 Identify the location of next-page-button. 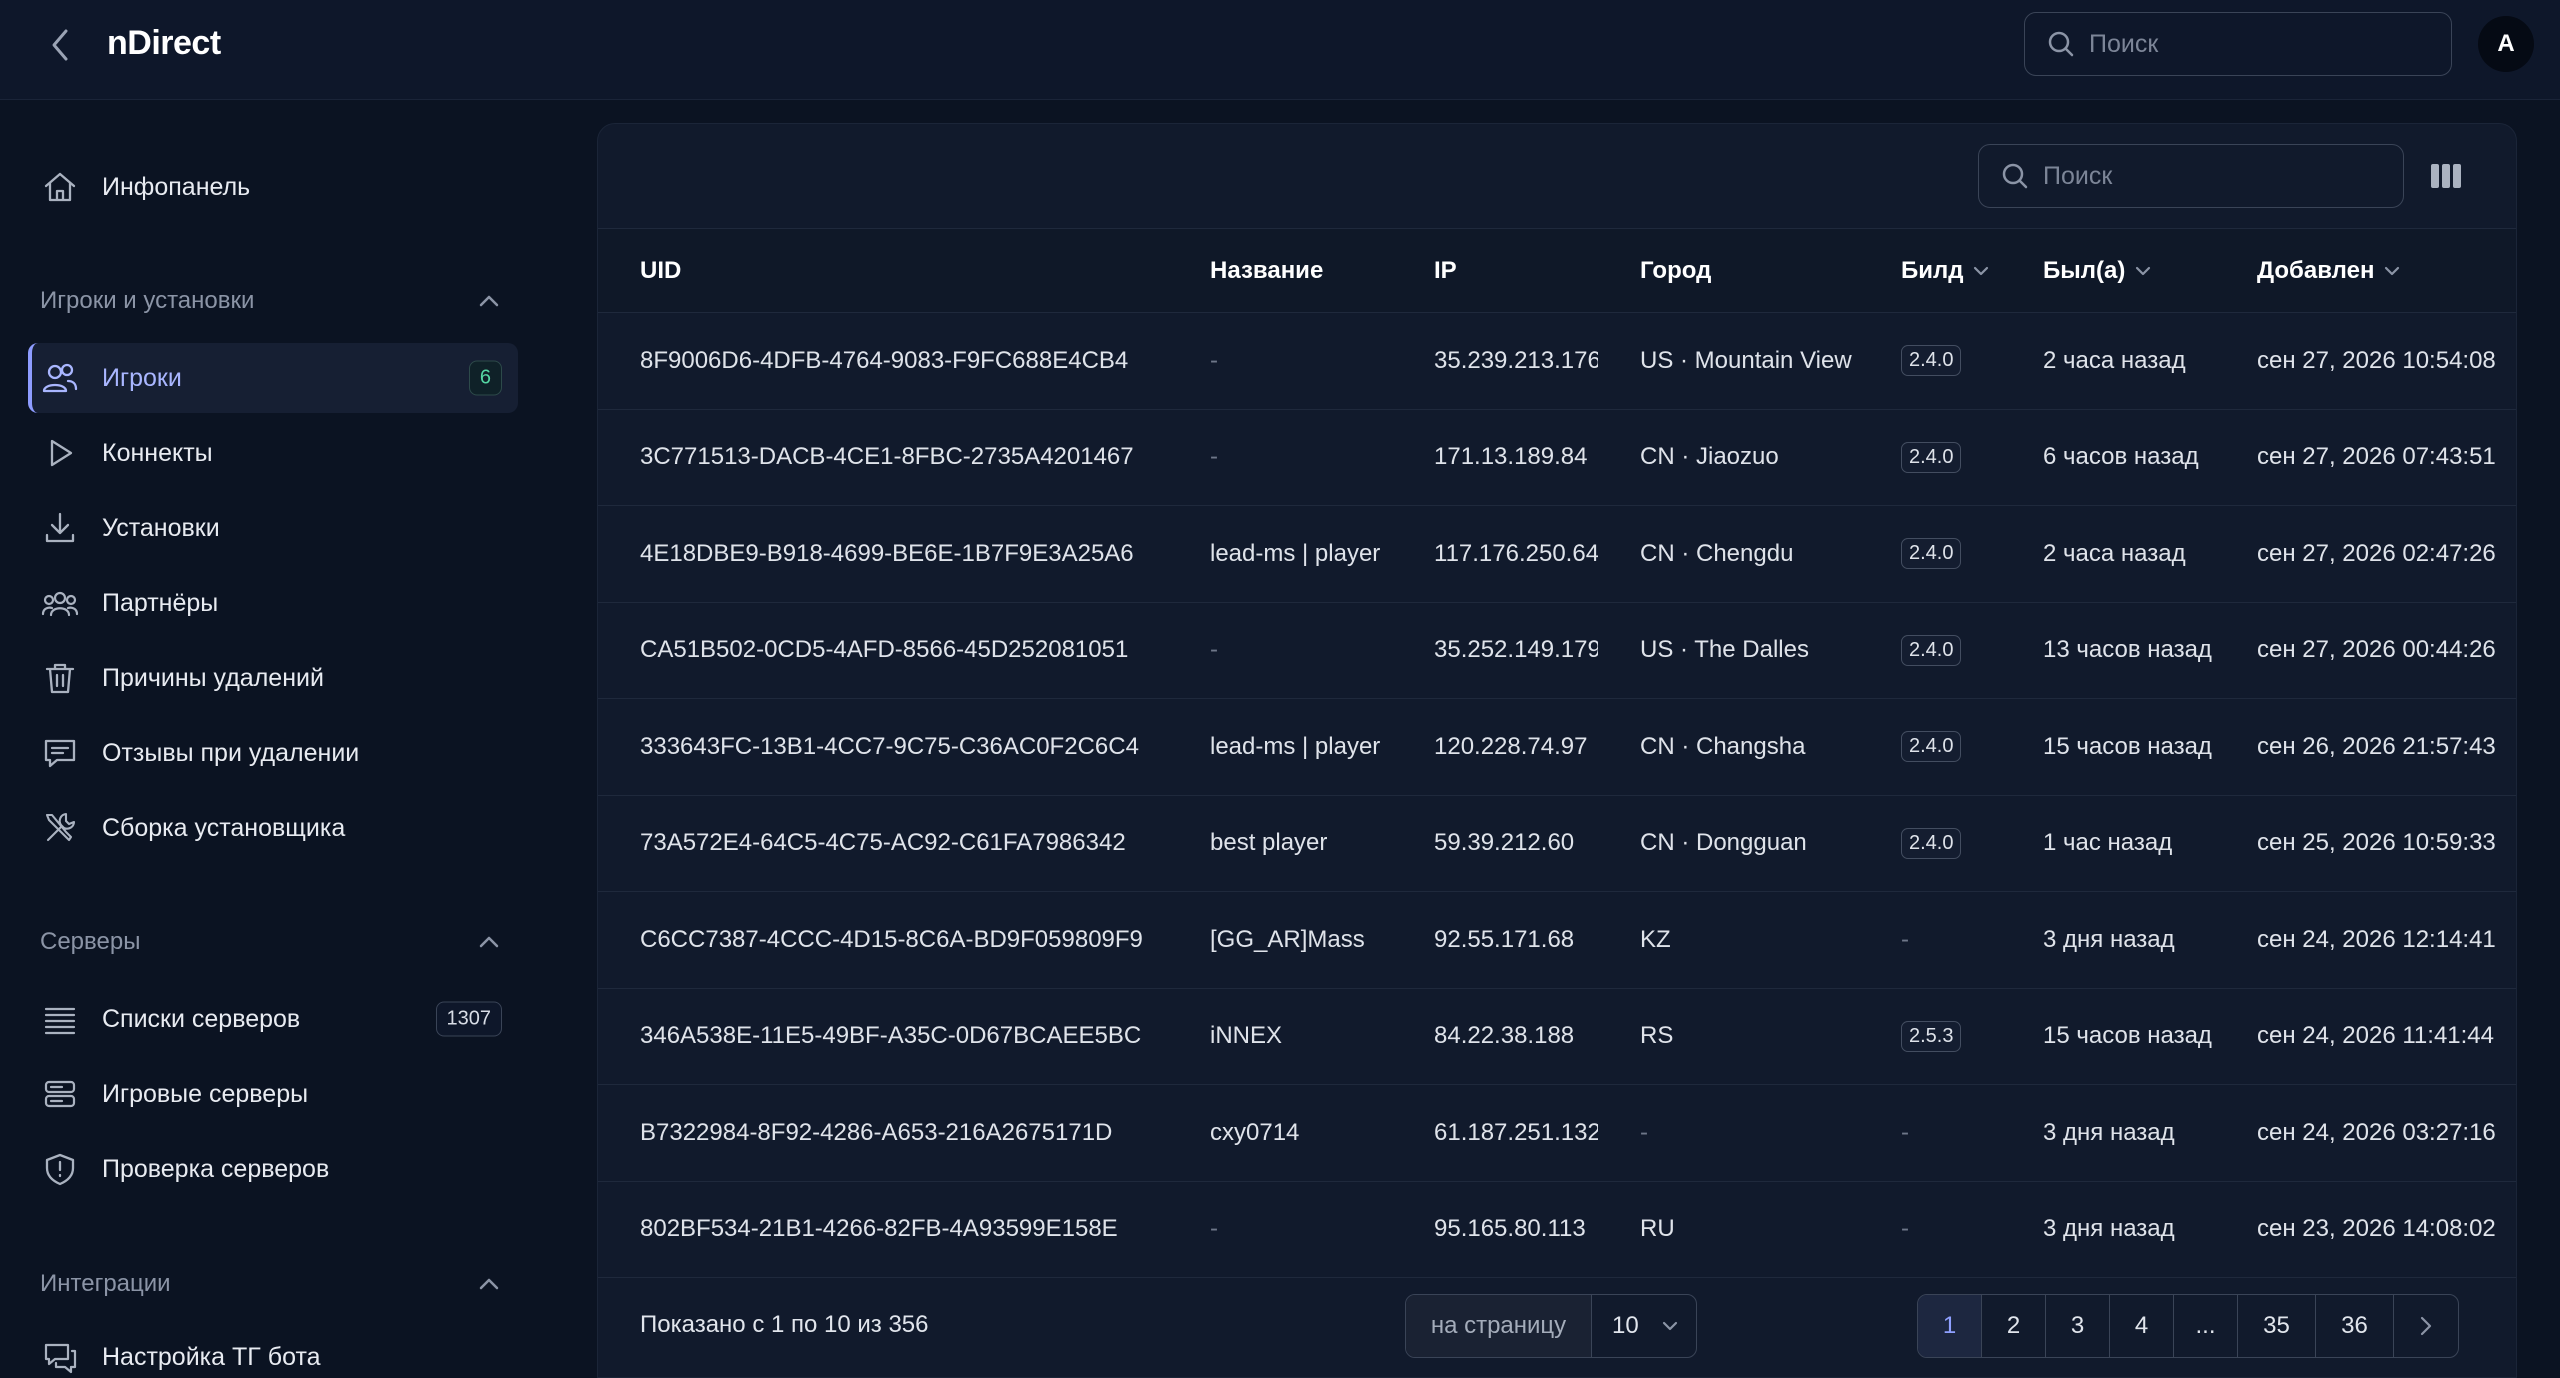
(2426, 1326).